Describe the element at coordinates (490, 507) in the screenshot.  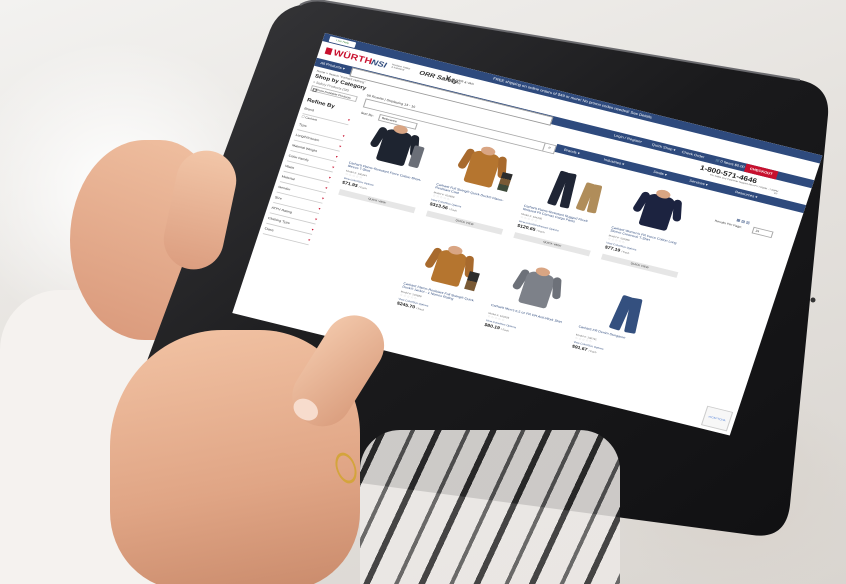
I see `patterned-sleeve` at that location.